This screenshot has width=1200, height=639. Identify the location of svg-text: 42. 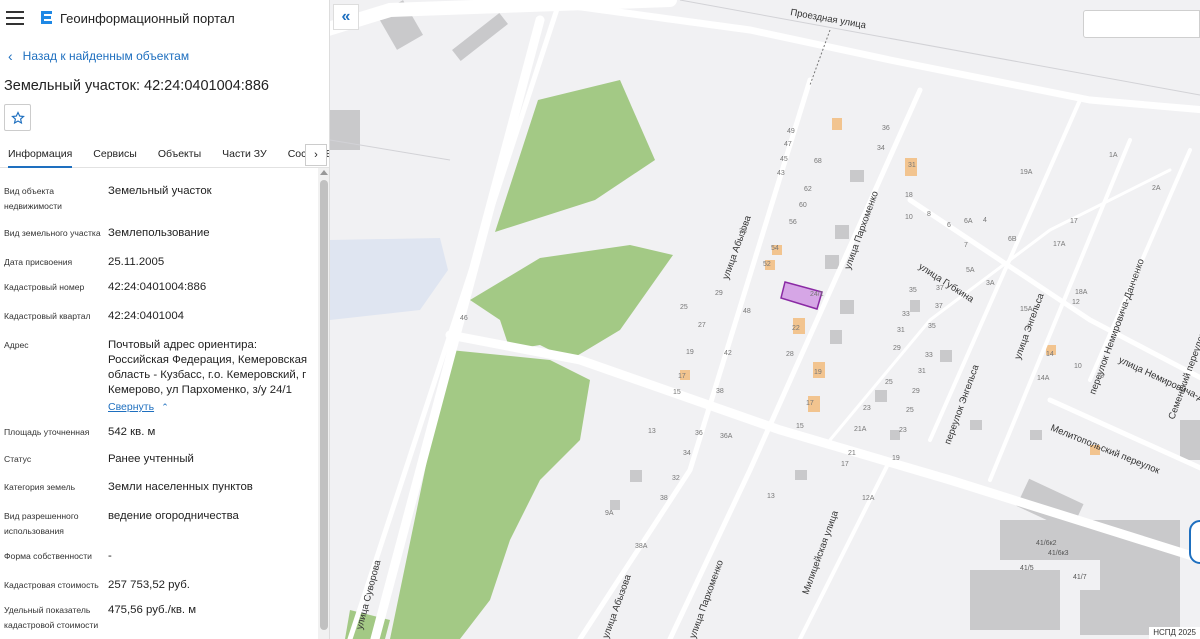
(728, 353).